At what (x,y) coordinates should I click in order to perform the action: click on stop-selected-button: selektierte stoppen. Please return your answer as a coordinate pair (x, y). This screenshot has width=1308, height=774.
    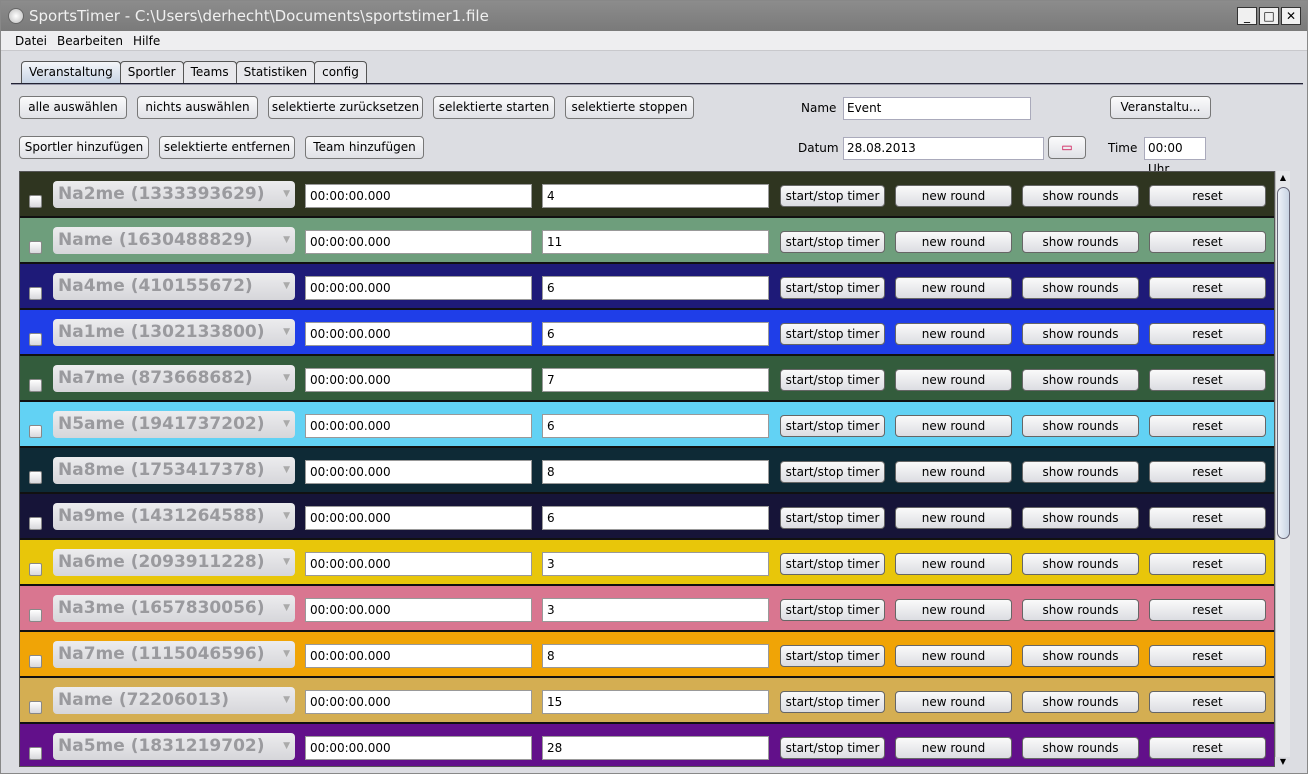
    Looking at the image, I should click on (629, 107).